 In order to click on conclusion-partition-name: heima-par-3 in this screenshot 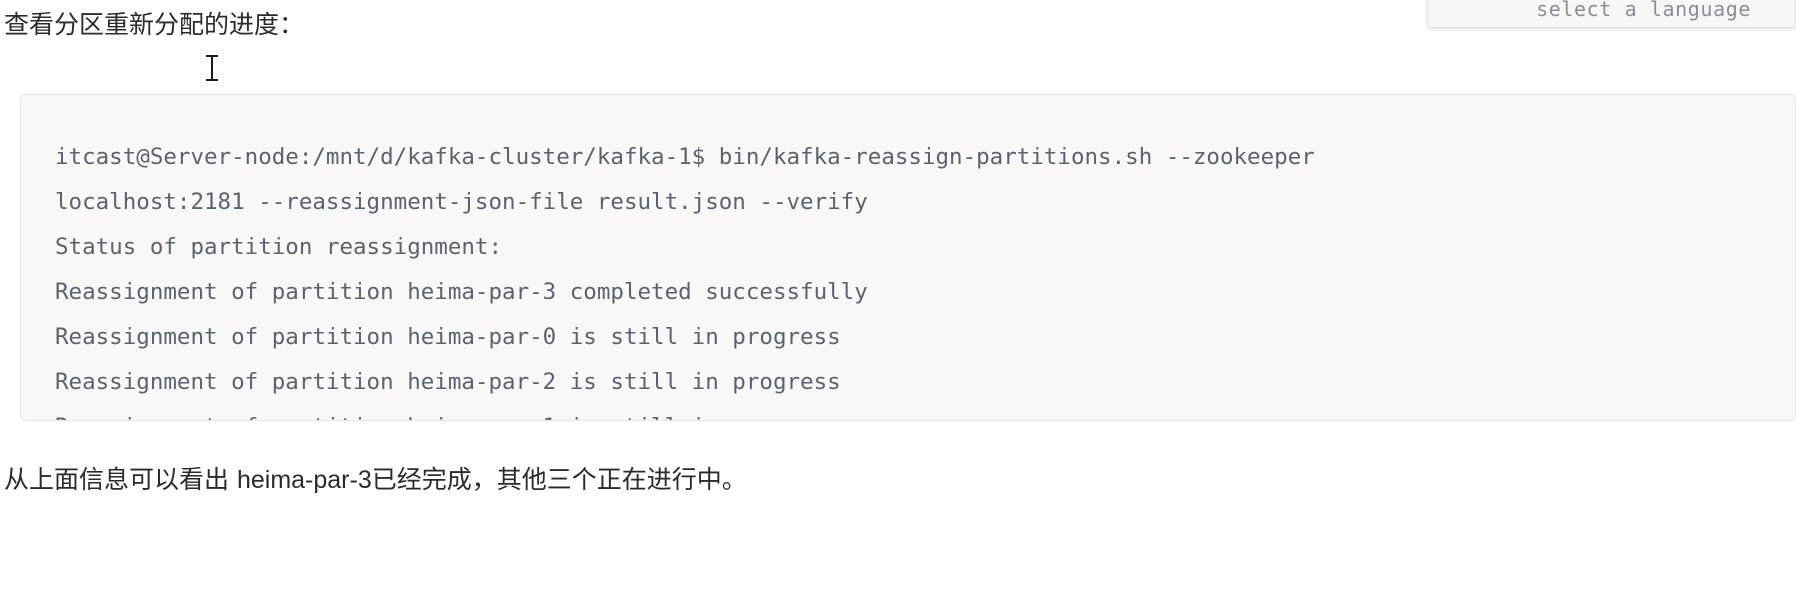, I will do `click(304, 480)`.